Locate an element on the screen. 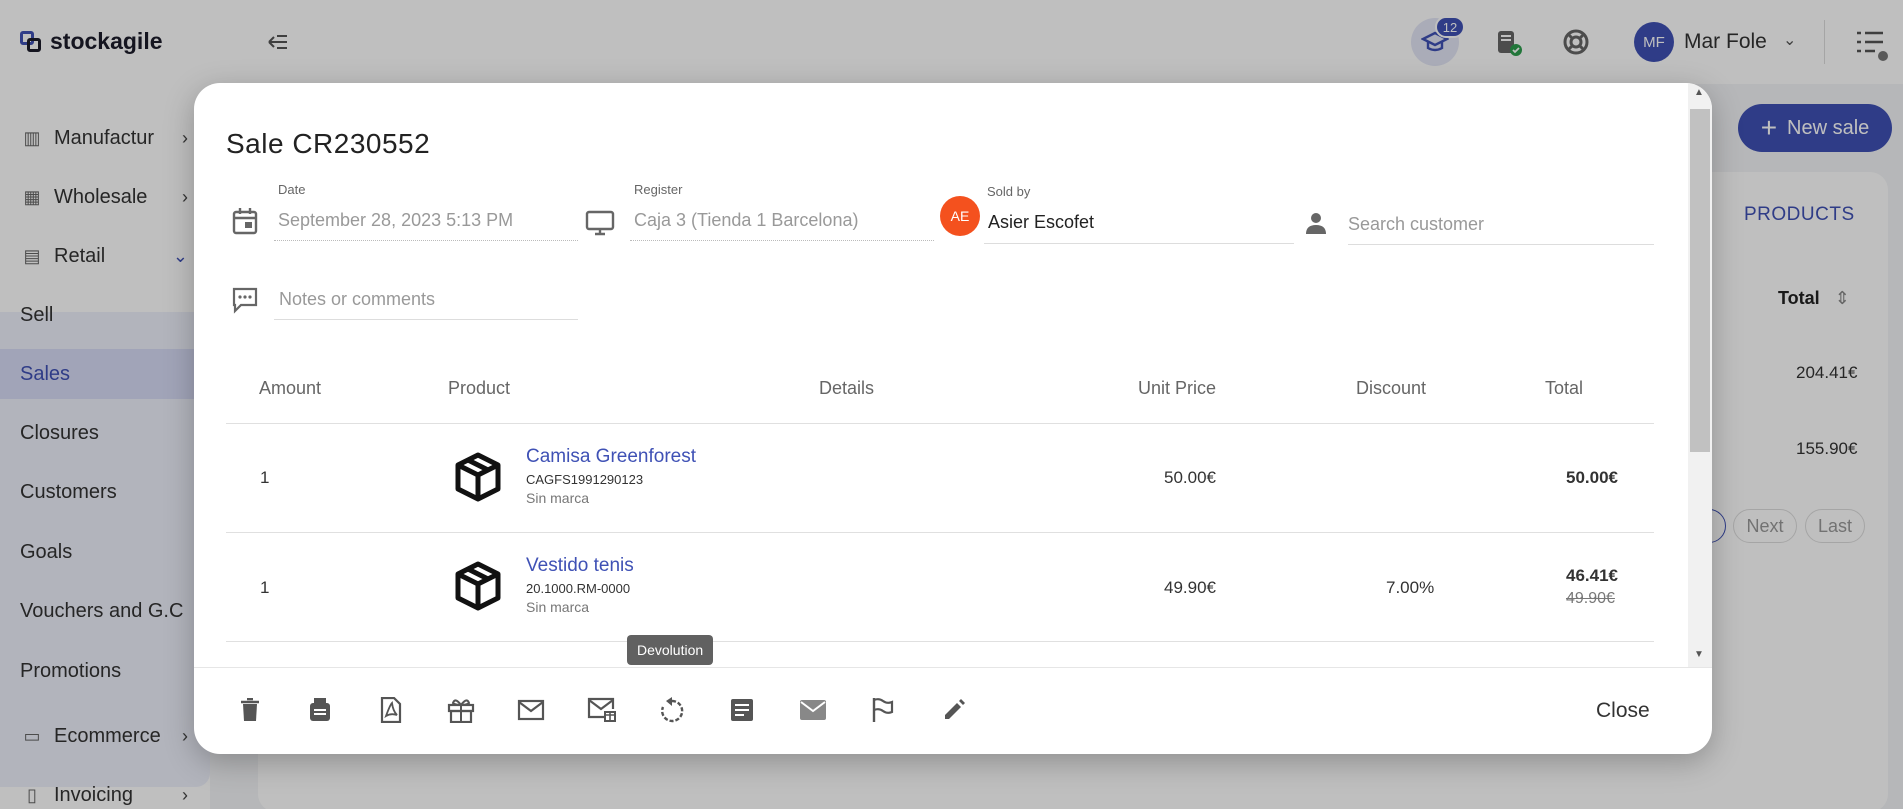  comment-icon is located at coordinates (245, 300).